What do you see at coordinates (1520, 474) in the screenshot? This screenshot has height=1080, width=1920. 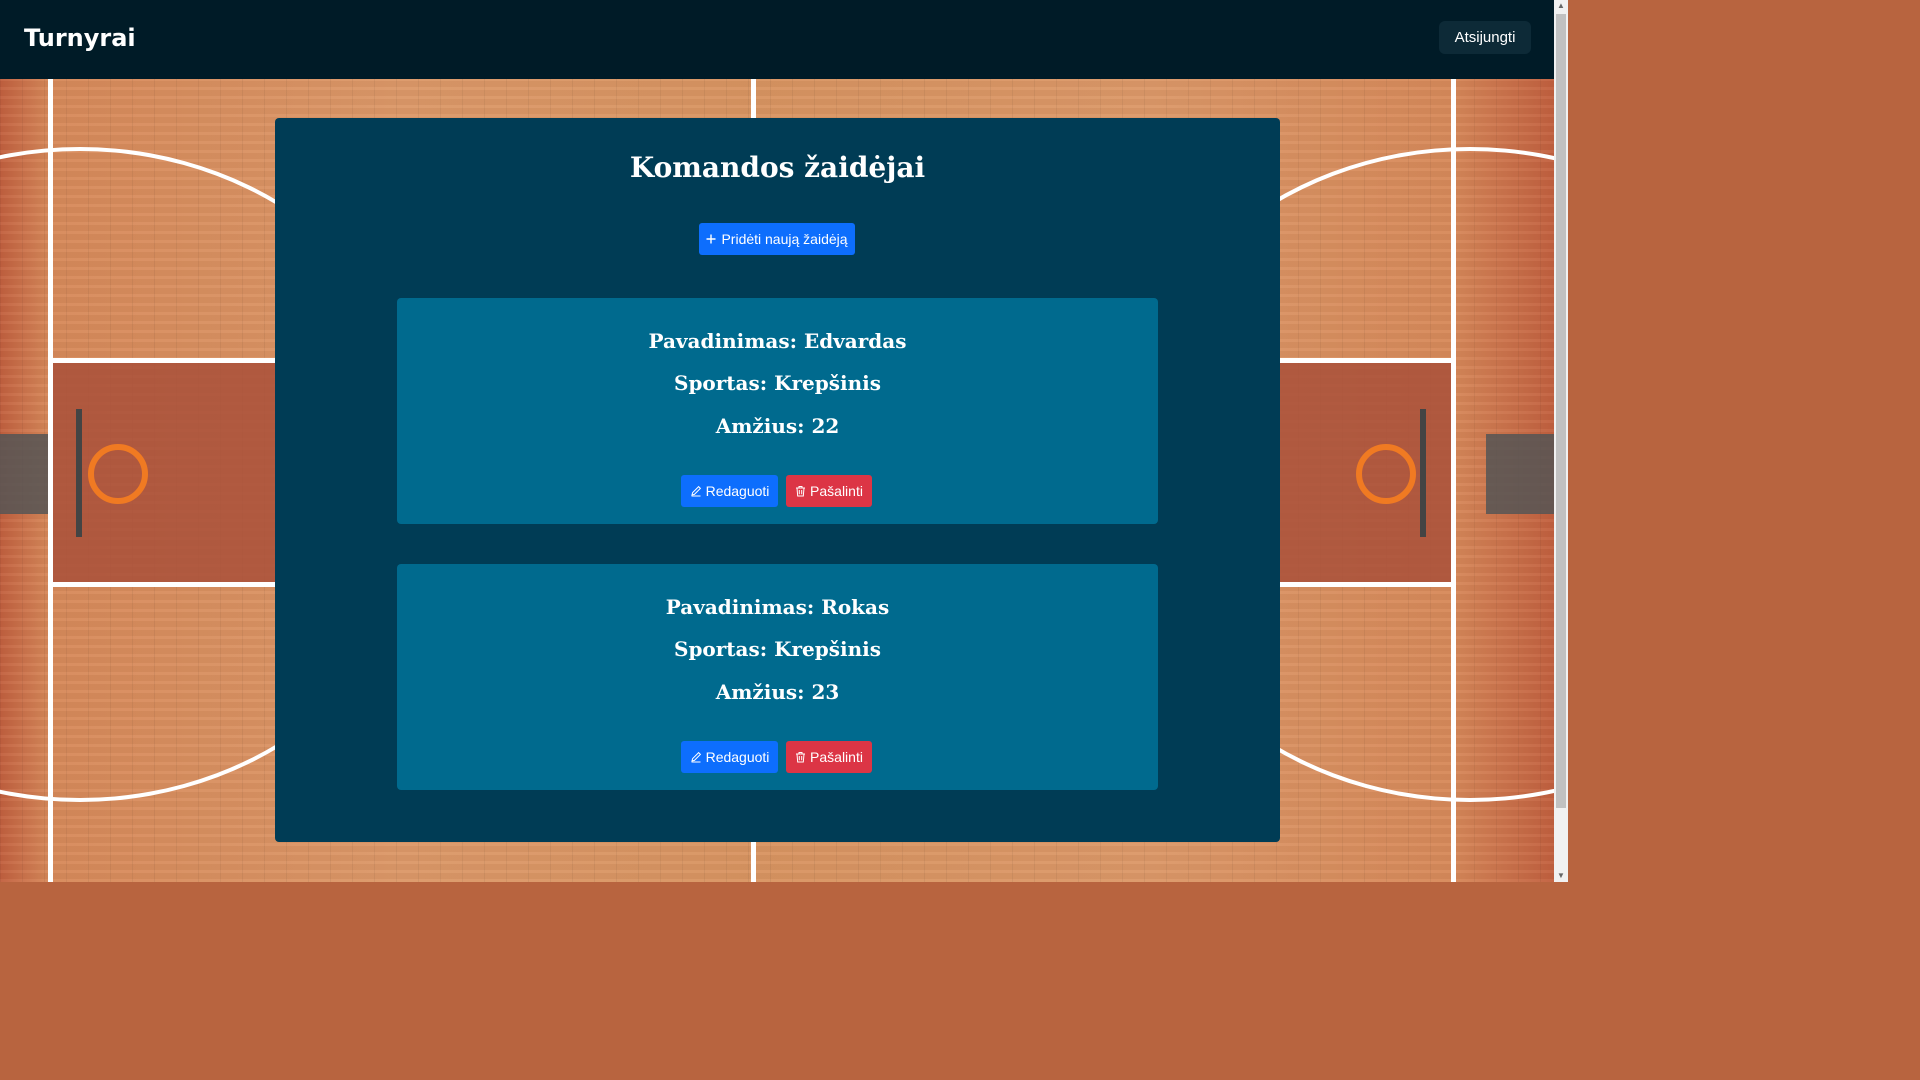 I see `hoop-stand-right` at bounding box center [1520, 474].